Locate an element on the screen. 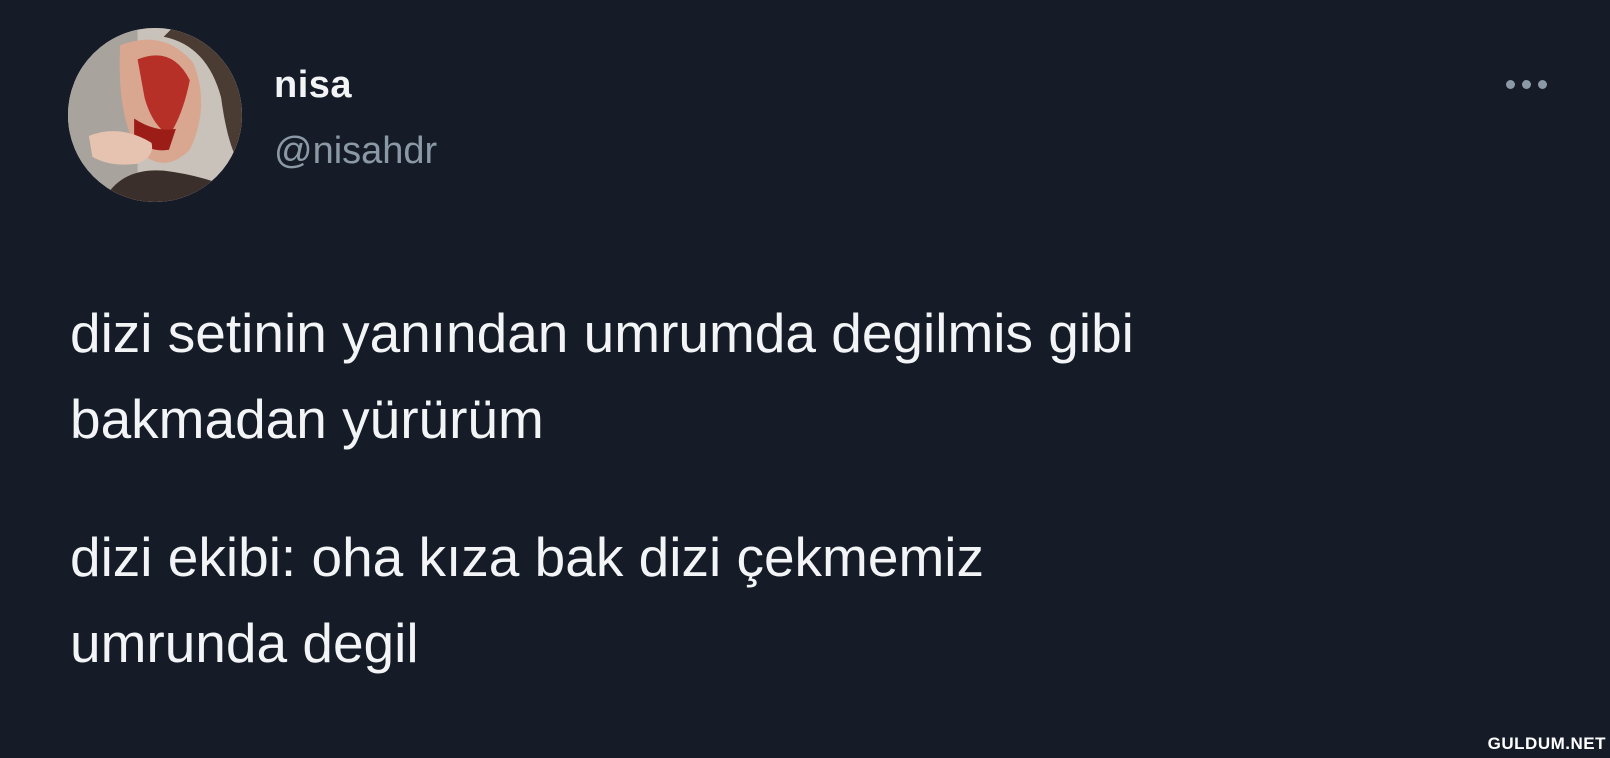 Image resolution: width=1610 pixels, height=758 pixels. avatar-image is located at coordinates (155, 115).